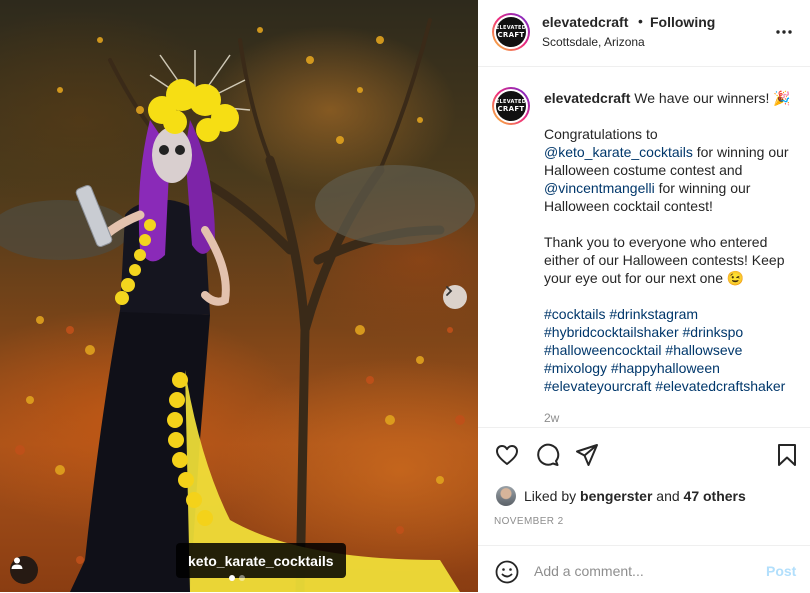 This screenshot has width=810, height=593. Describe the element at coordinates (550, 496) in the screenshot. I see `likes-prefix: Liked by` at that location.